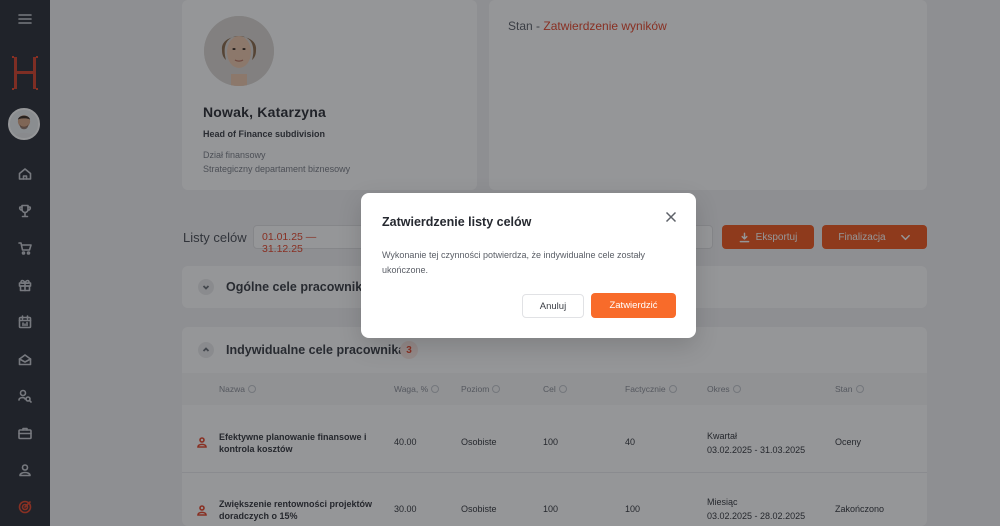 The height and width of the screenshot is (526, 1000). What do you see at coordinates (553, 306) in the screenshot?
I see `cancel-button: Anuluj` at bounding box center [553, 306].